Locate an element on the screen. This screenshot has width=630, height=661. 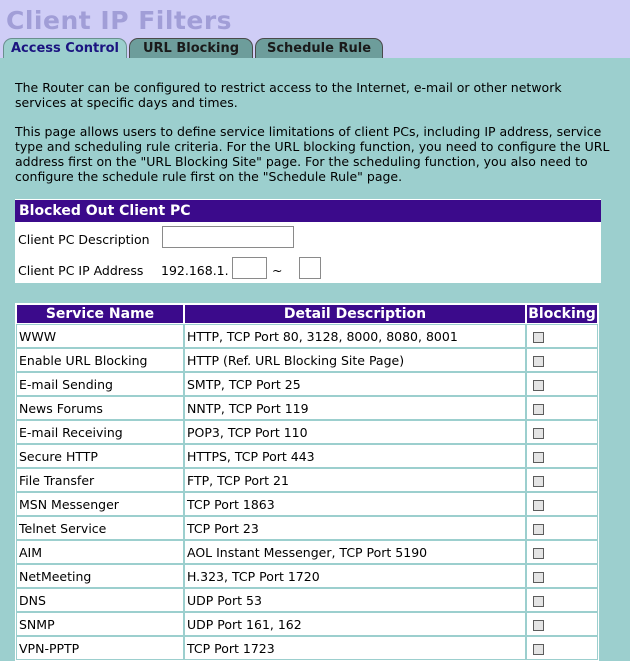
table-row: SNMP UDP Port 161, 162 is located at coordinates (307, 624).